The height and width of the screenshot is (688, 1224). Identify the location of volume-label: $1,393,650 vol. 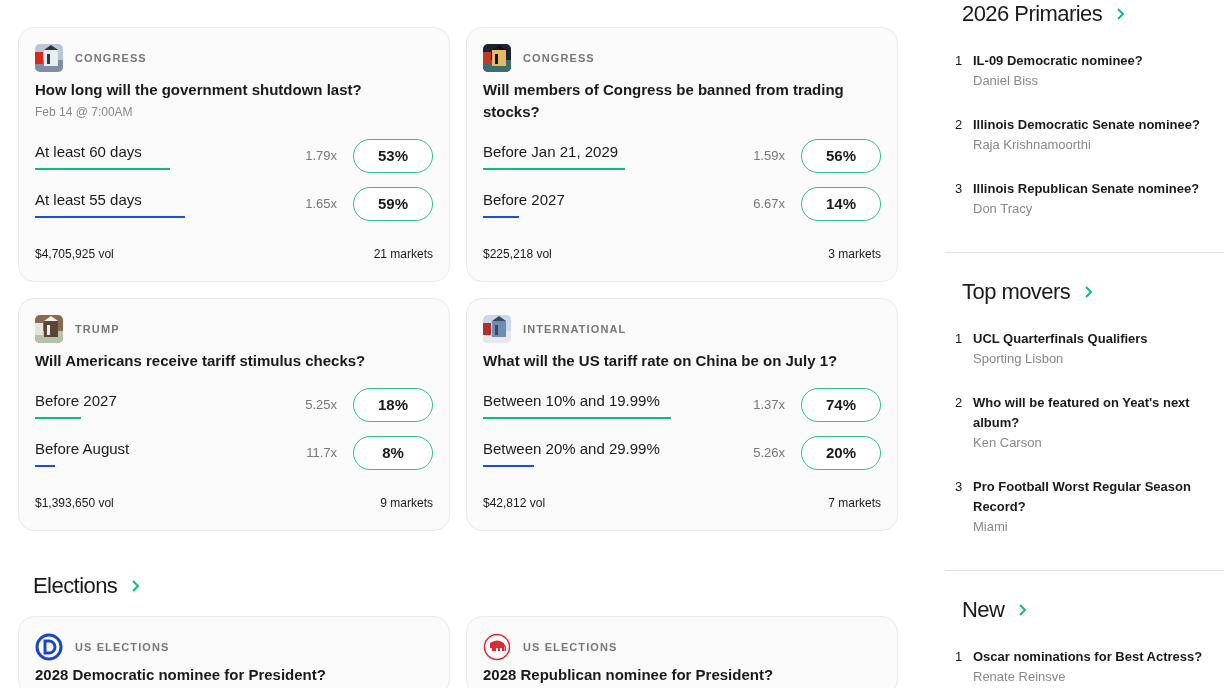
(74, 503).